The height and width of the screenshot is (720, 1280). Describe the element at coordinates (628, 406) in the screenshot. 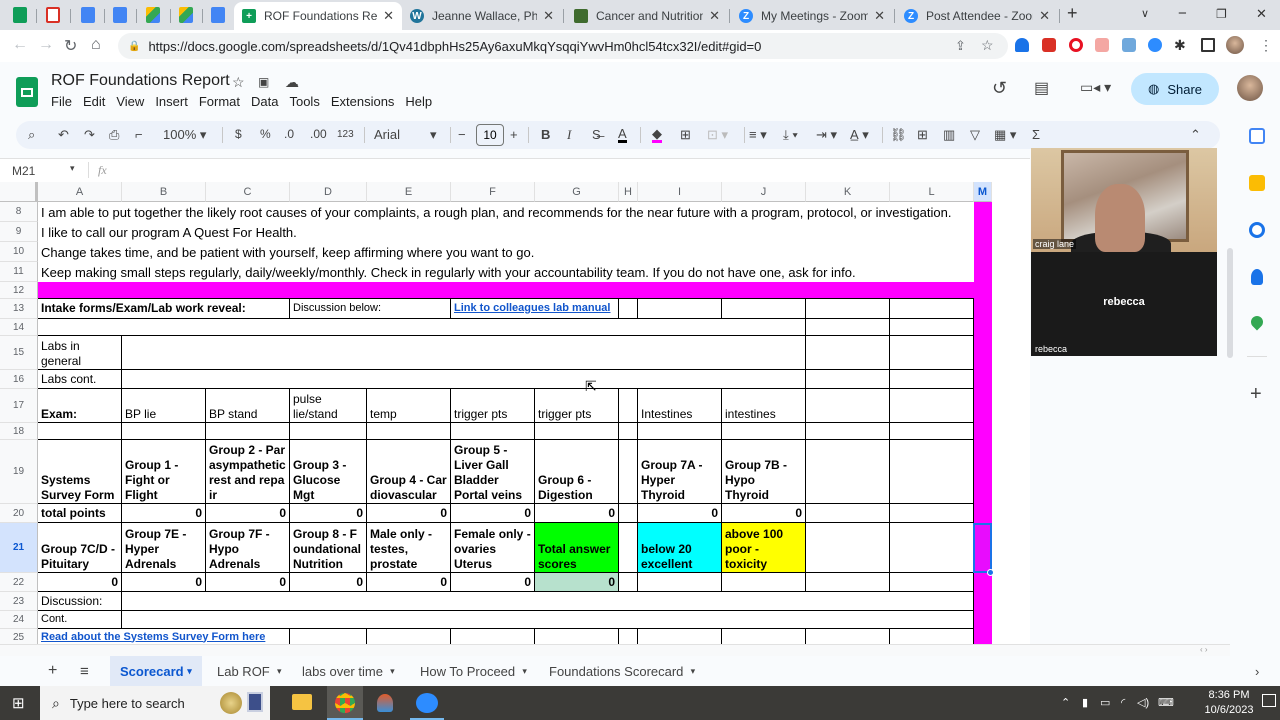

I see `cell-h17` at that location.